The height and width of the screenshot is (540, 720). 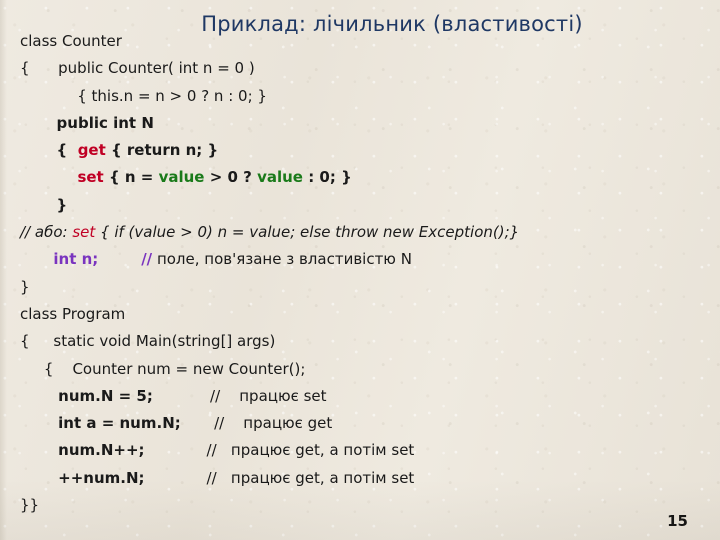 What do you see at coordinates (76, 259) in the screenshot?
I see `line-field-n-token-1: int n;` at bounding box center [76, 259].